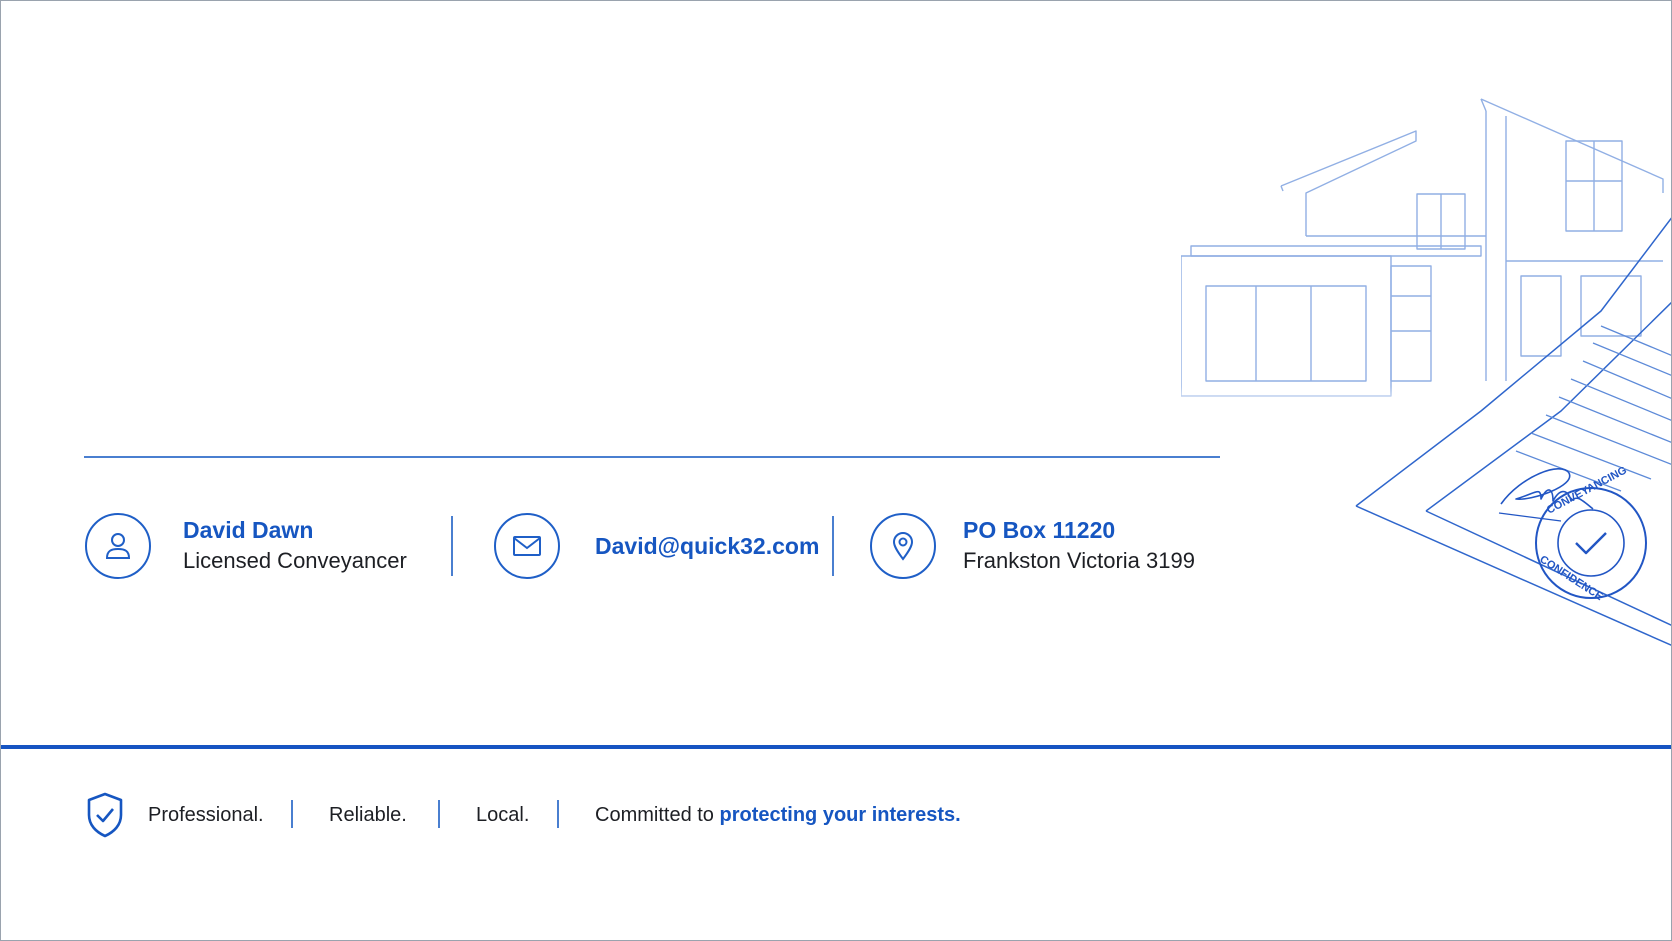  Describe the element at coordinates (840, 815) in the screenshot. I see `tagline-highlight: protecting your interests.` at that location.